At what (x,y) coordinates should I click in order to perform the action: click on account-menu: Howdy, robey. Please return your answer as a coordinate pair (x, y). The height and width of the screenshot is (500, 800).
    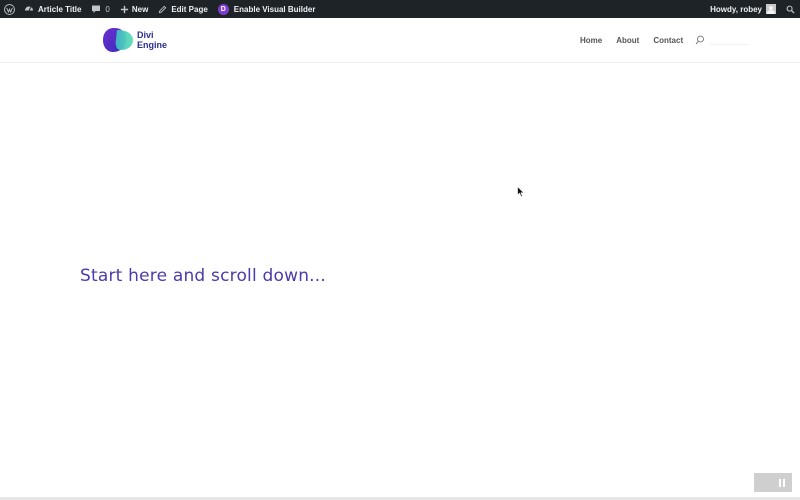
    Looking at the image, I should click on (743, 9).